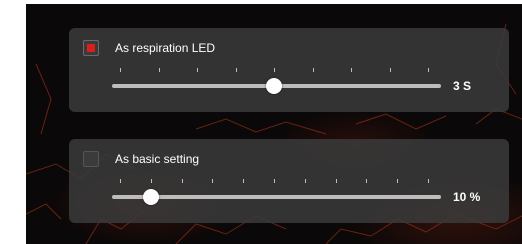 This screenshot has height=244, width=522. Describe the element at coordinates (276, 197) in the screenshot. I see `basic-slider-track` at that location.